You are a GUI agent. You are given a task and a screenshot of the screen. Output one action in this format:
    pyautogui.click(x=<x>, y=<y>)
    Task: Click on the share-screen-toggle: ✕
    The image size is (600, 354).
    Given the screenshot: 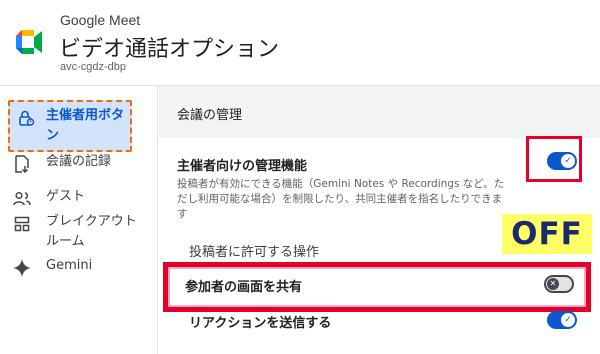 What is the action you would take?
    pyautogui.click(x=559, y=284)
    